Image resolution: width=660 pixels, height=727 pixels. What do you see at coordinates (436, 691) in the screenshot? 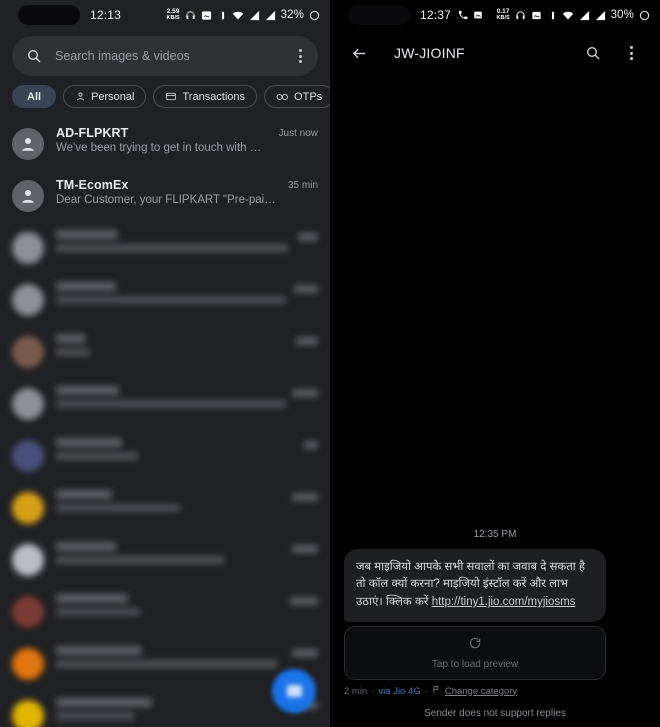
I see `flag-icon` at bounding box center [436, 691].